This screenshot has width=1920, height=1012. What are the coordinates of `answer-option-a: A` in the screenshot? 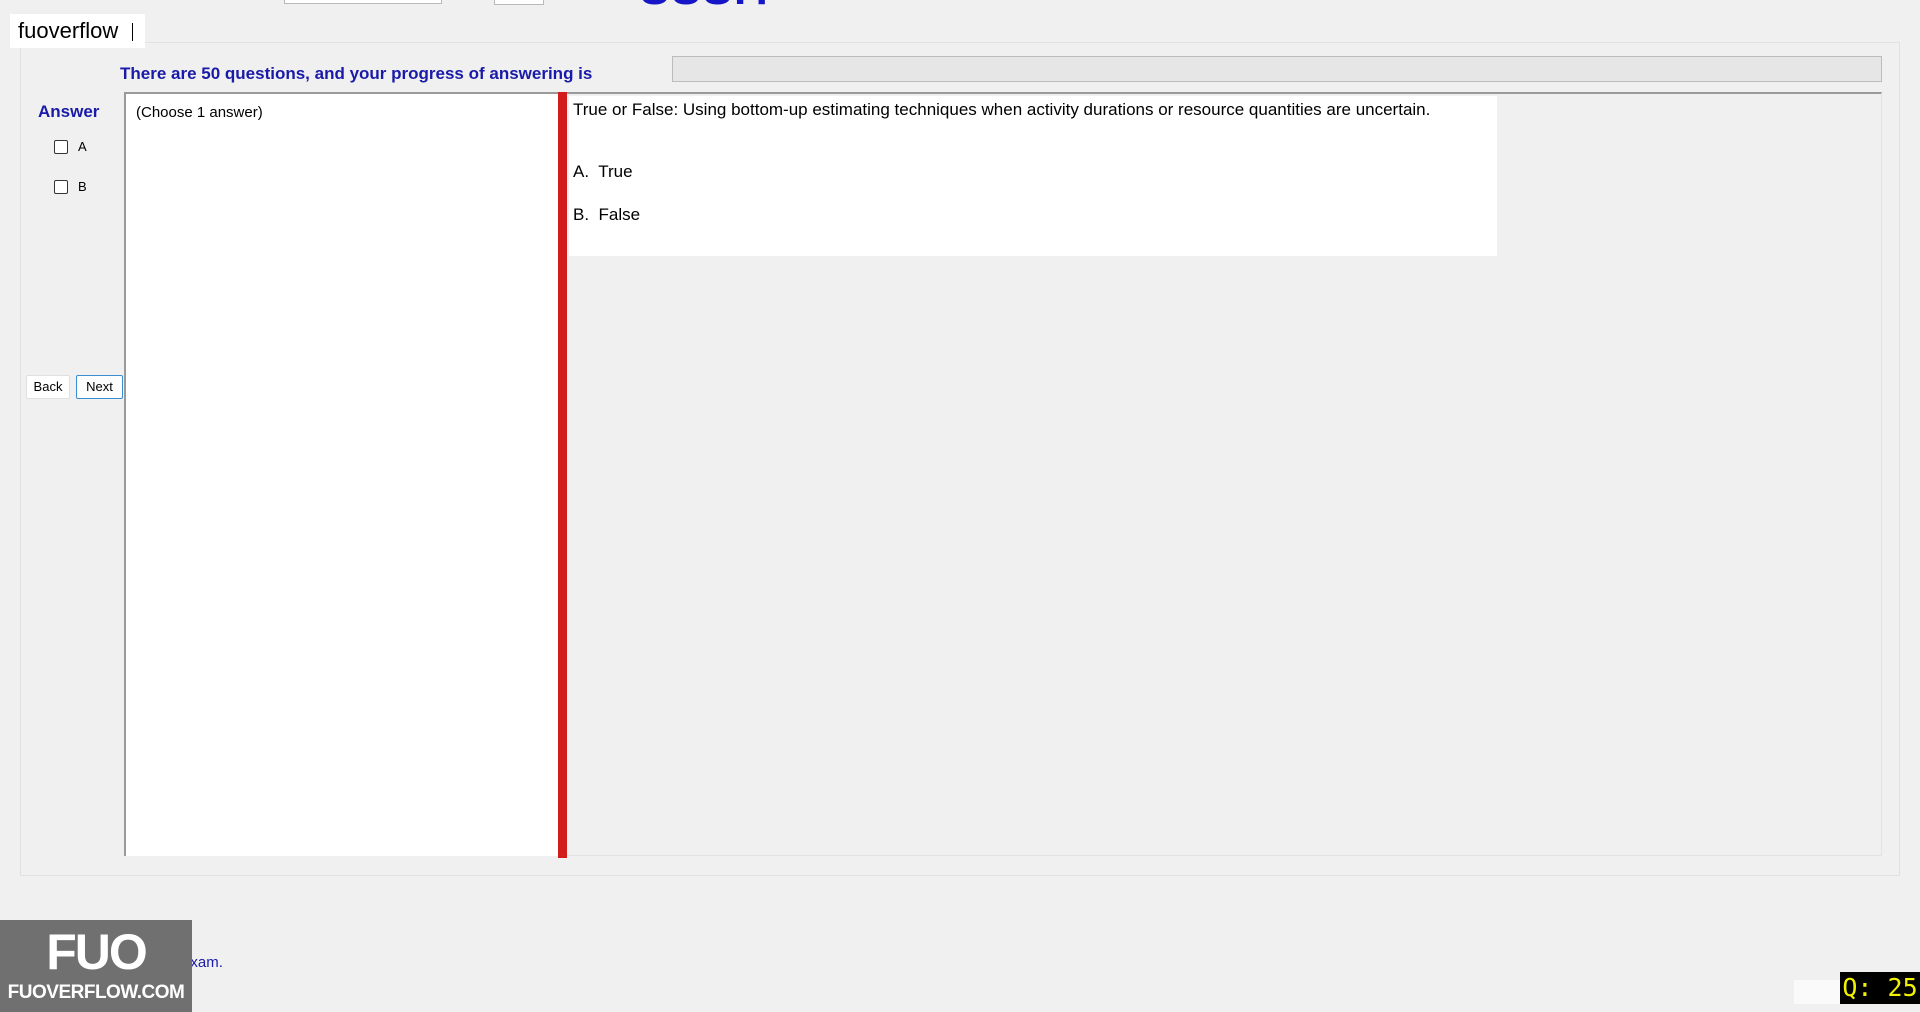 It's located at (70, 146).